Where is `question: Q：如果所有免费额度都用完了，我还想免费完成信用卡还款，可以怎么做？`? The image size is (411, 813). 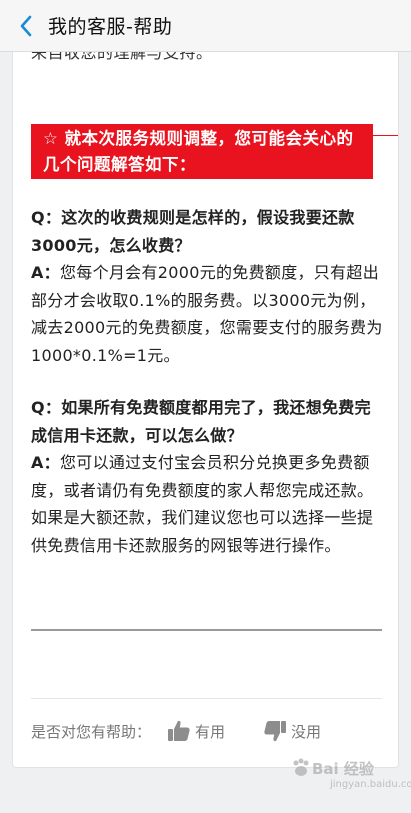 question: Q：如果所有免费额度都用完了，我还想免费完成信用卡还款，可以怎么做？ is located at coordinates (208, 421).